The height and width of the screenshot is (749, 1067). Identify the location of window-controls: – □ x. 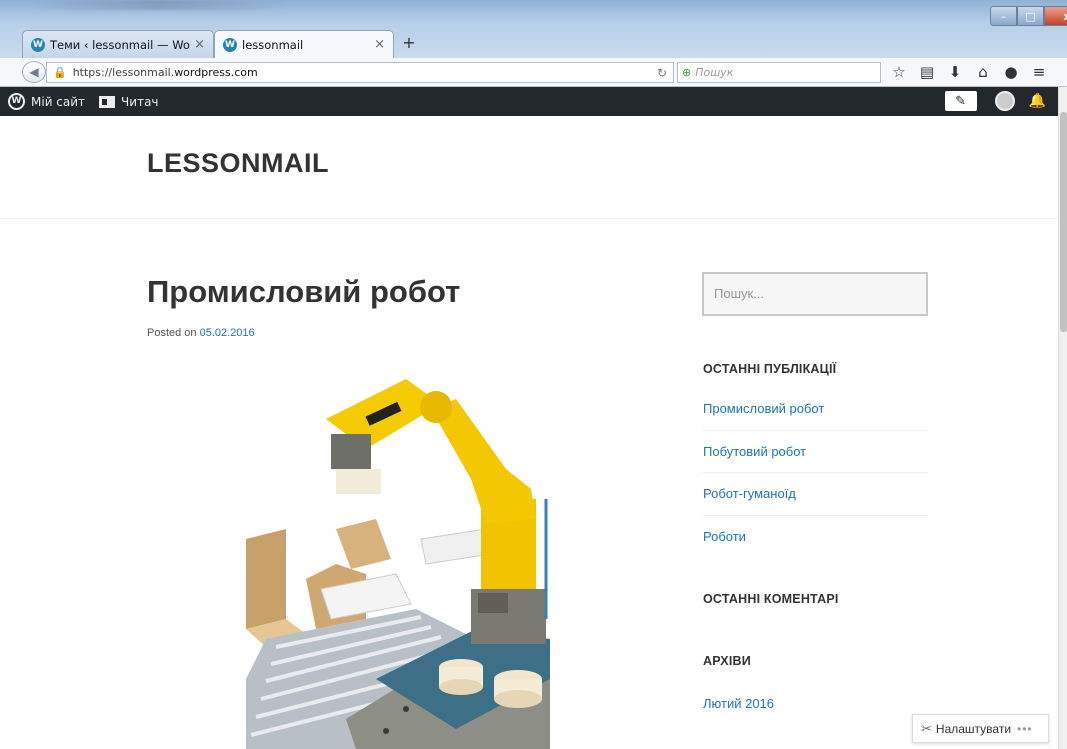
(1028, 16).